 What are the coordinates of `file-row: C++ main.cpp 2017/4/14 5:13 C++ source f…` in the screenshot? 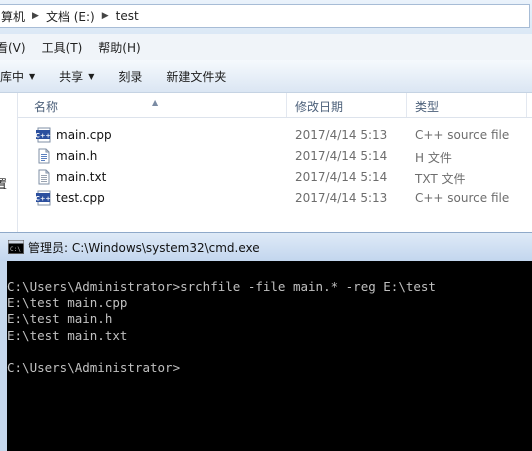 It's located at (275, 135).